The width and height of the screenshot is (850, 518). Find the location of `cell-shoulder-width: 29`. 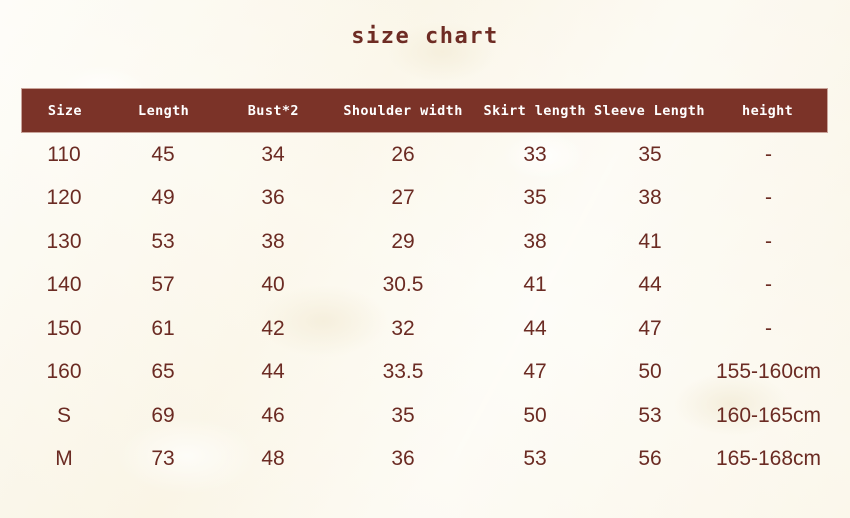

cell-shoulder-width: 29 is located at coordinates (403, 241).